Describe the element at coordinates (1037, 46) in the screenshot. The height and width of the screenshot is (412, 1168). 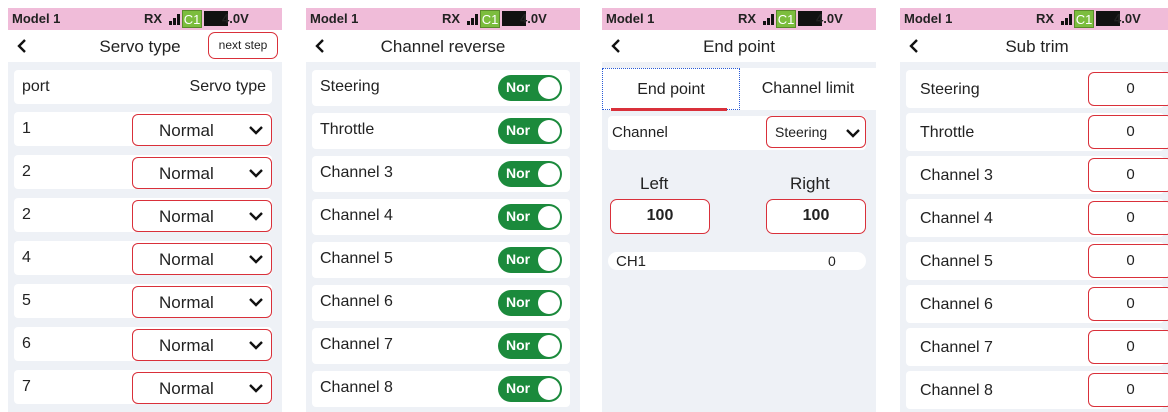
I see `page-title: Sub trim` at that location.